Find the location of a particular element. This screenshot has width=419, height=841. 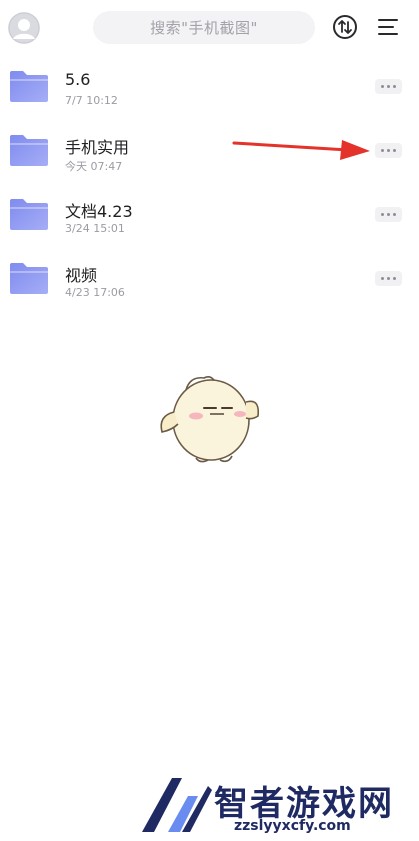

mascot-illustration-icon is located at coordinates (210, 419).